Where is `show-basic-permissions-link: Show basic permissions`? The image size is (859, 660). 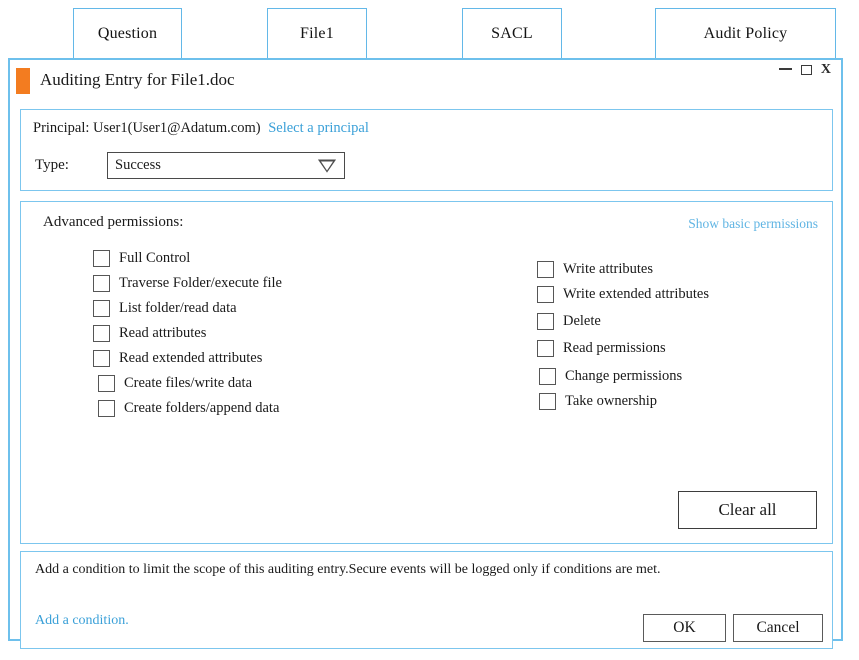
show-basic-permissions-link: Show basic permissions is located at coordinates (753, 224).